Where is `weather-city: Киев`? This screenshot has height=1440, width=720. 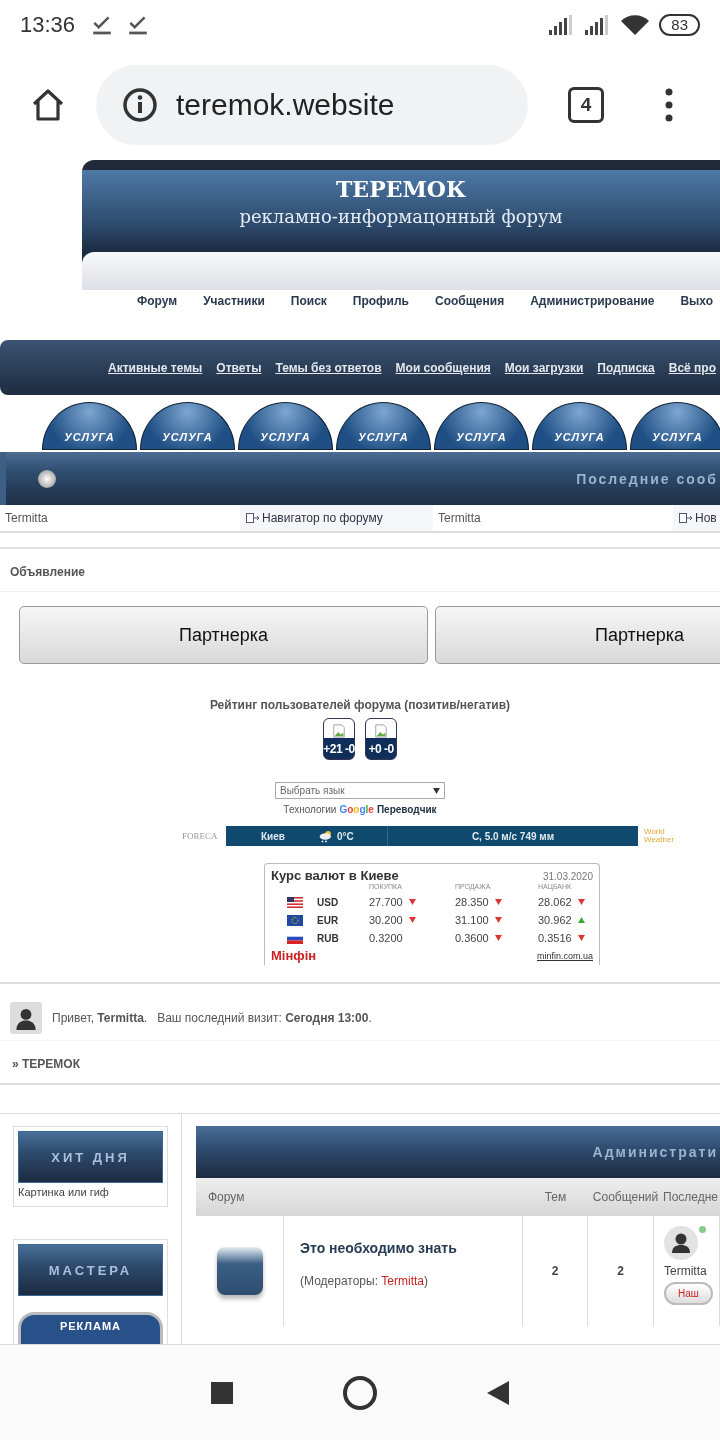
weather-city: Киев is located at coordinates (273, 836).